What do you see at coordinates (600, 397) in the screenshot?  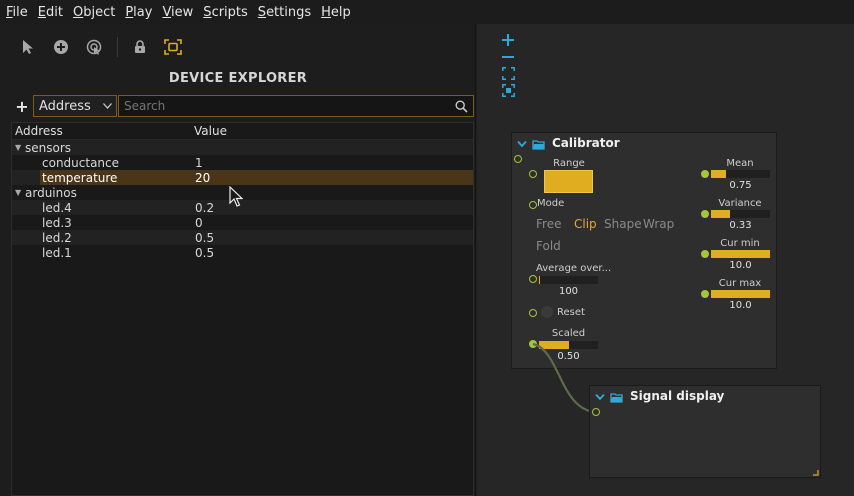 I see `chevron-down-icon` at bounding box center [600, 397].